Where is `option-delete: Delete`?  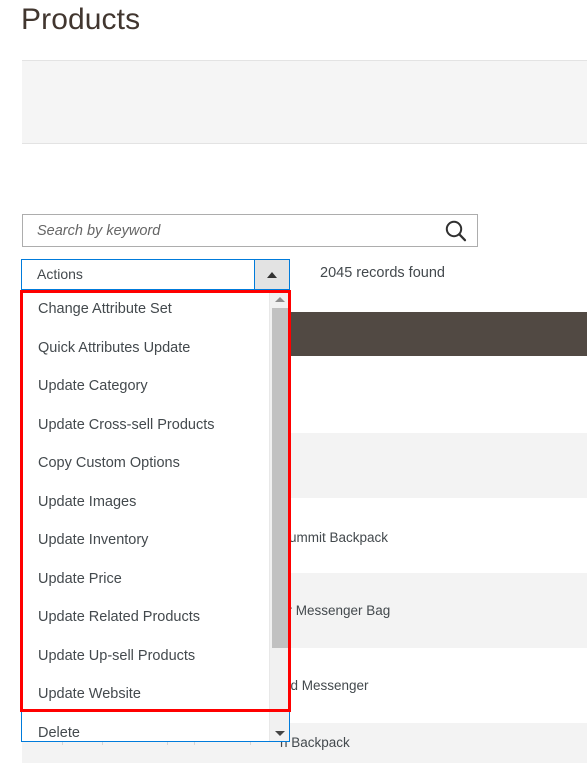 option-delete: Delete is located at coordinates (155, 728).